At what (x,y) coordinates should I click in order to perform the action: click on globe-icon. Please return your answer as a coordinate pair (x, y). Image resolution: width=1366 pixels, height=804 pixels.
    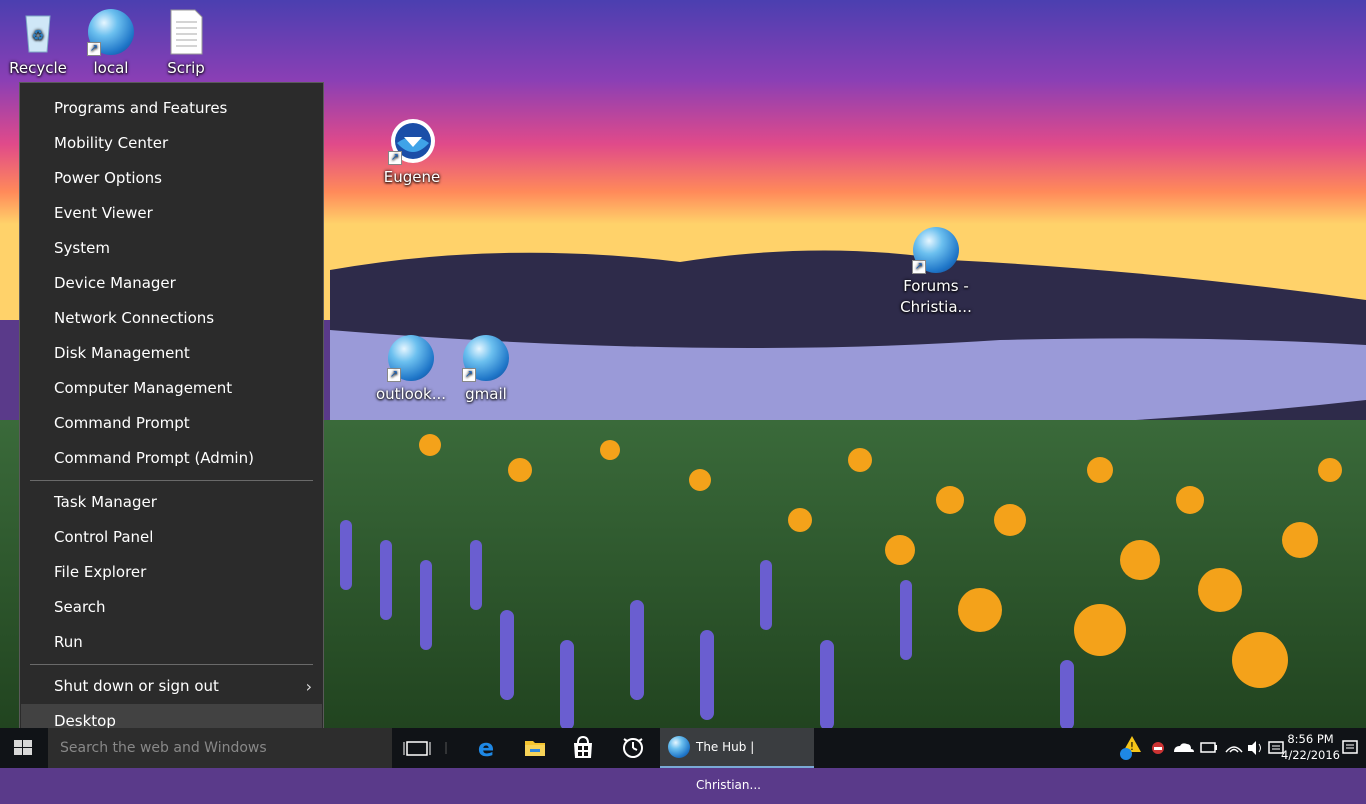
    Looking at the image, I should click on (679, 747).